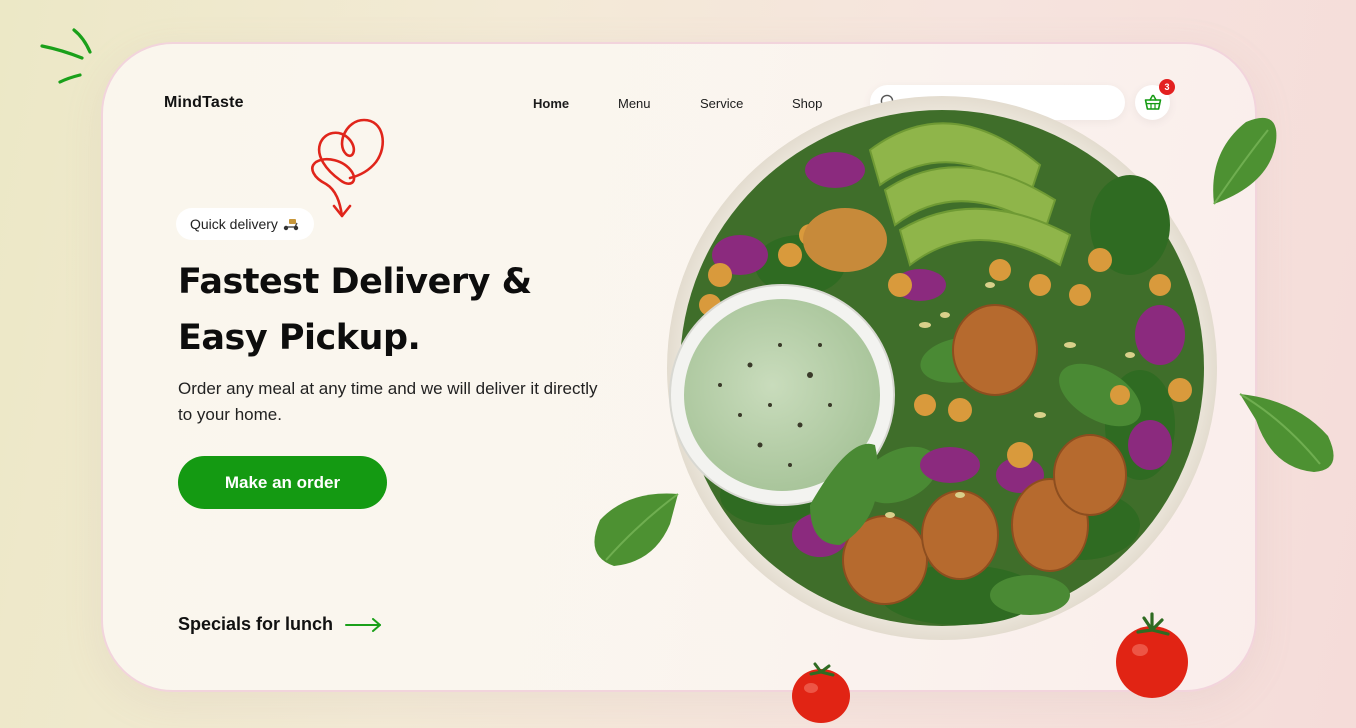  I want to click on doodle-lines-decoration, so click(66, 56).